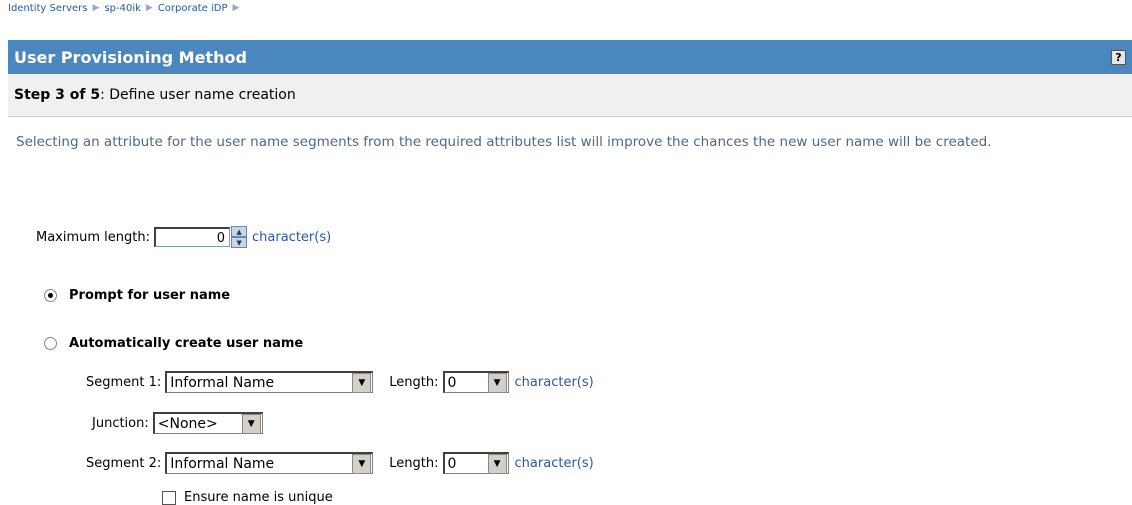 The width and height of the screenshot is (1132, 505). I want to click on spin-down-icon: ▼, so click(239, 242).